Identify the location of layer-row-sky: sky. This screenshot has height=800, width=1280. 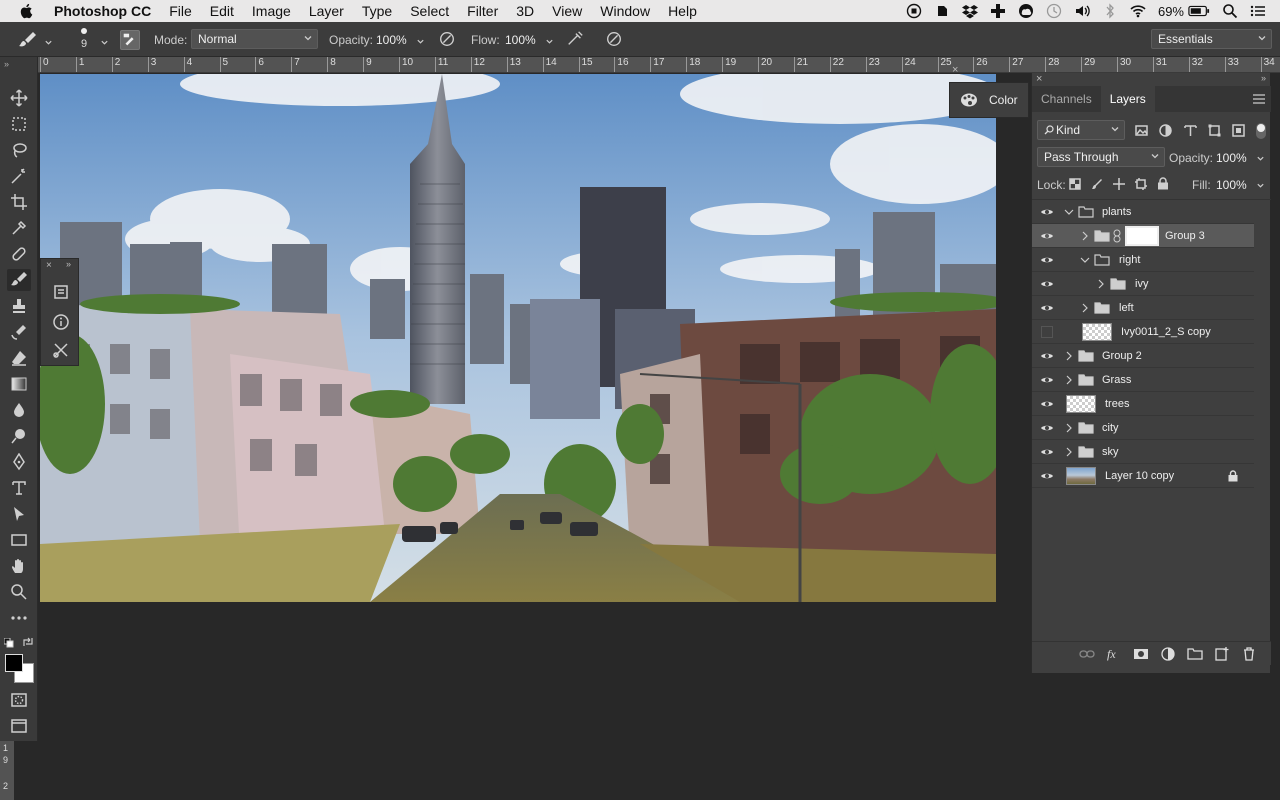
(1143, 452).